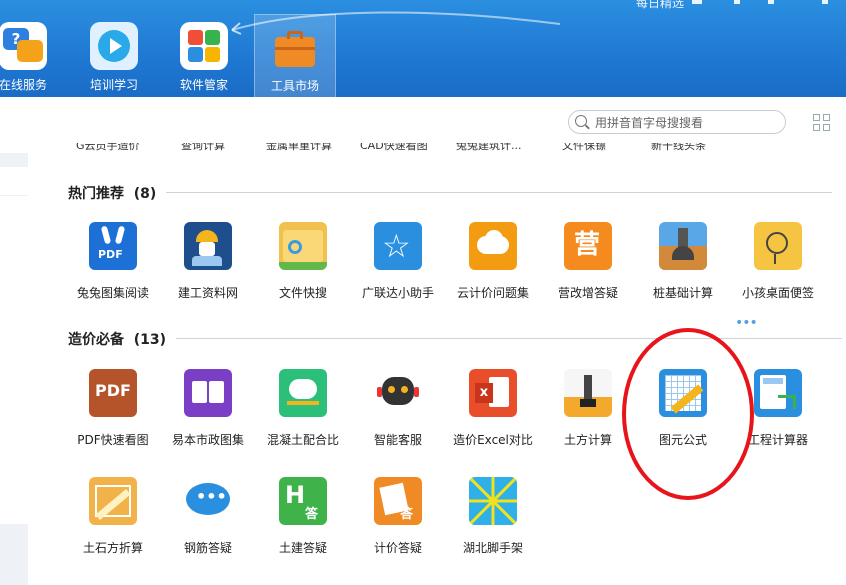 The width and height of the screenshot is (846, 585). Describe the element at coordinates (108, 147) in the screenshot. I see `app-label: G云员手造价` at that location.